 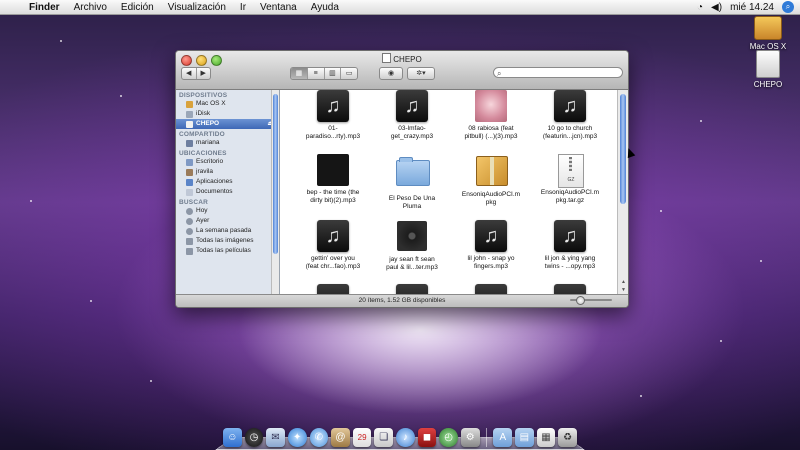 What do you see at coordinates (316, 73) in the screenshot?
I see `list-view-button: ≡` at bounding box center [316, 73].